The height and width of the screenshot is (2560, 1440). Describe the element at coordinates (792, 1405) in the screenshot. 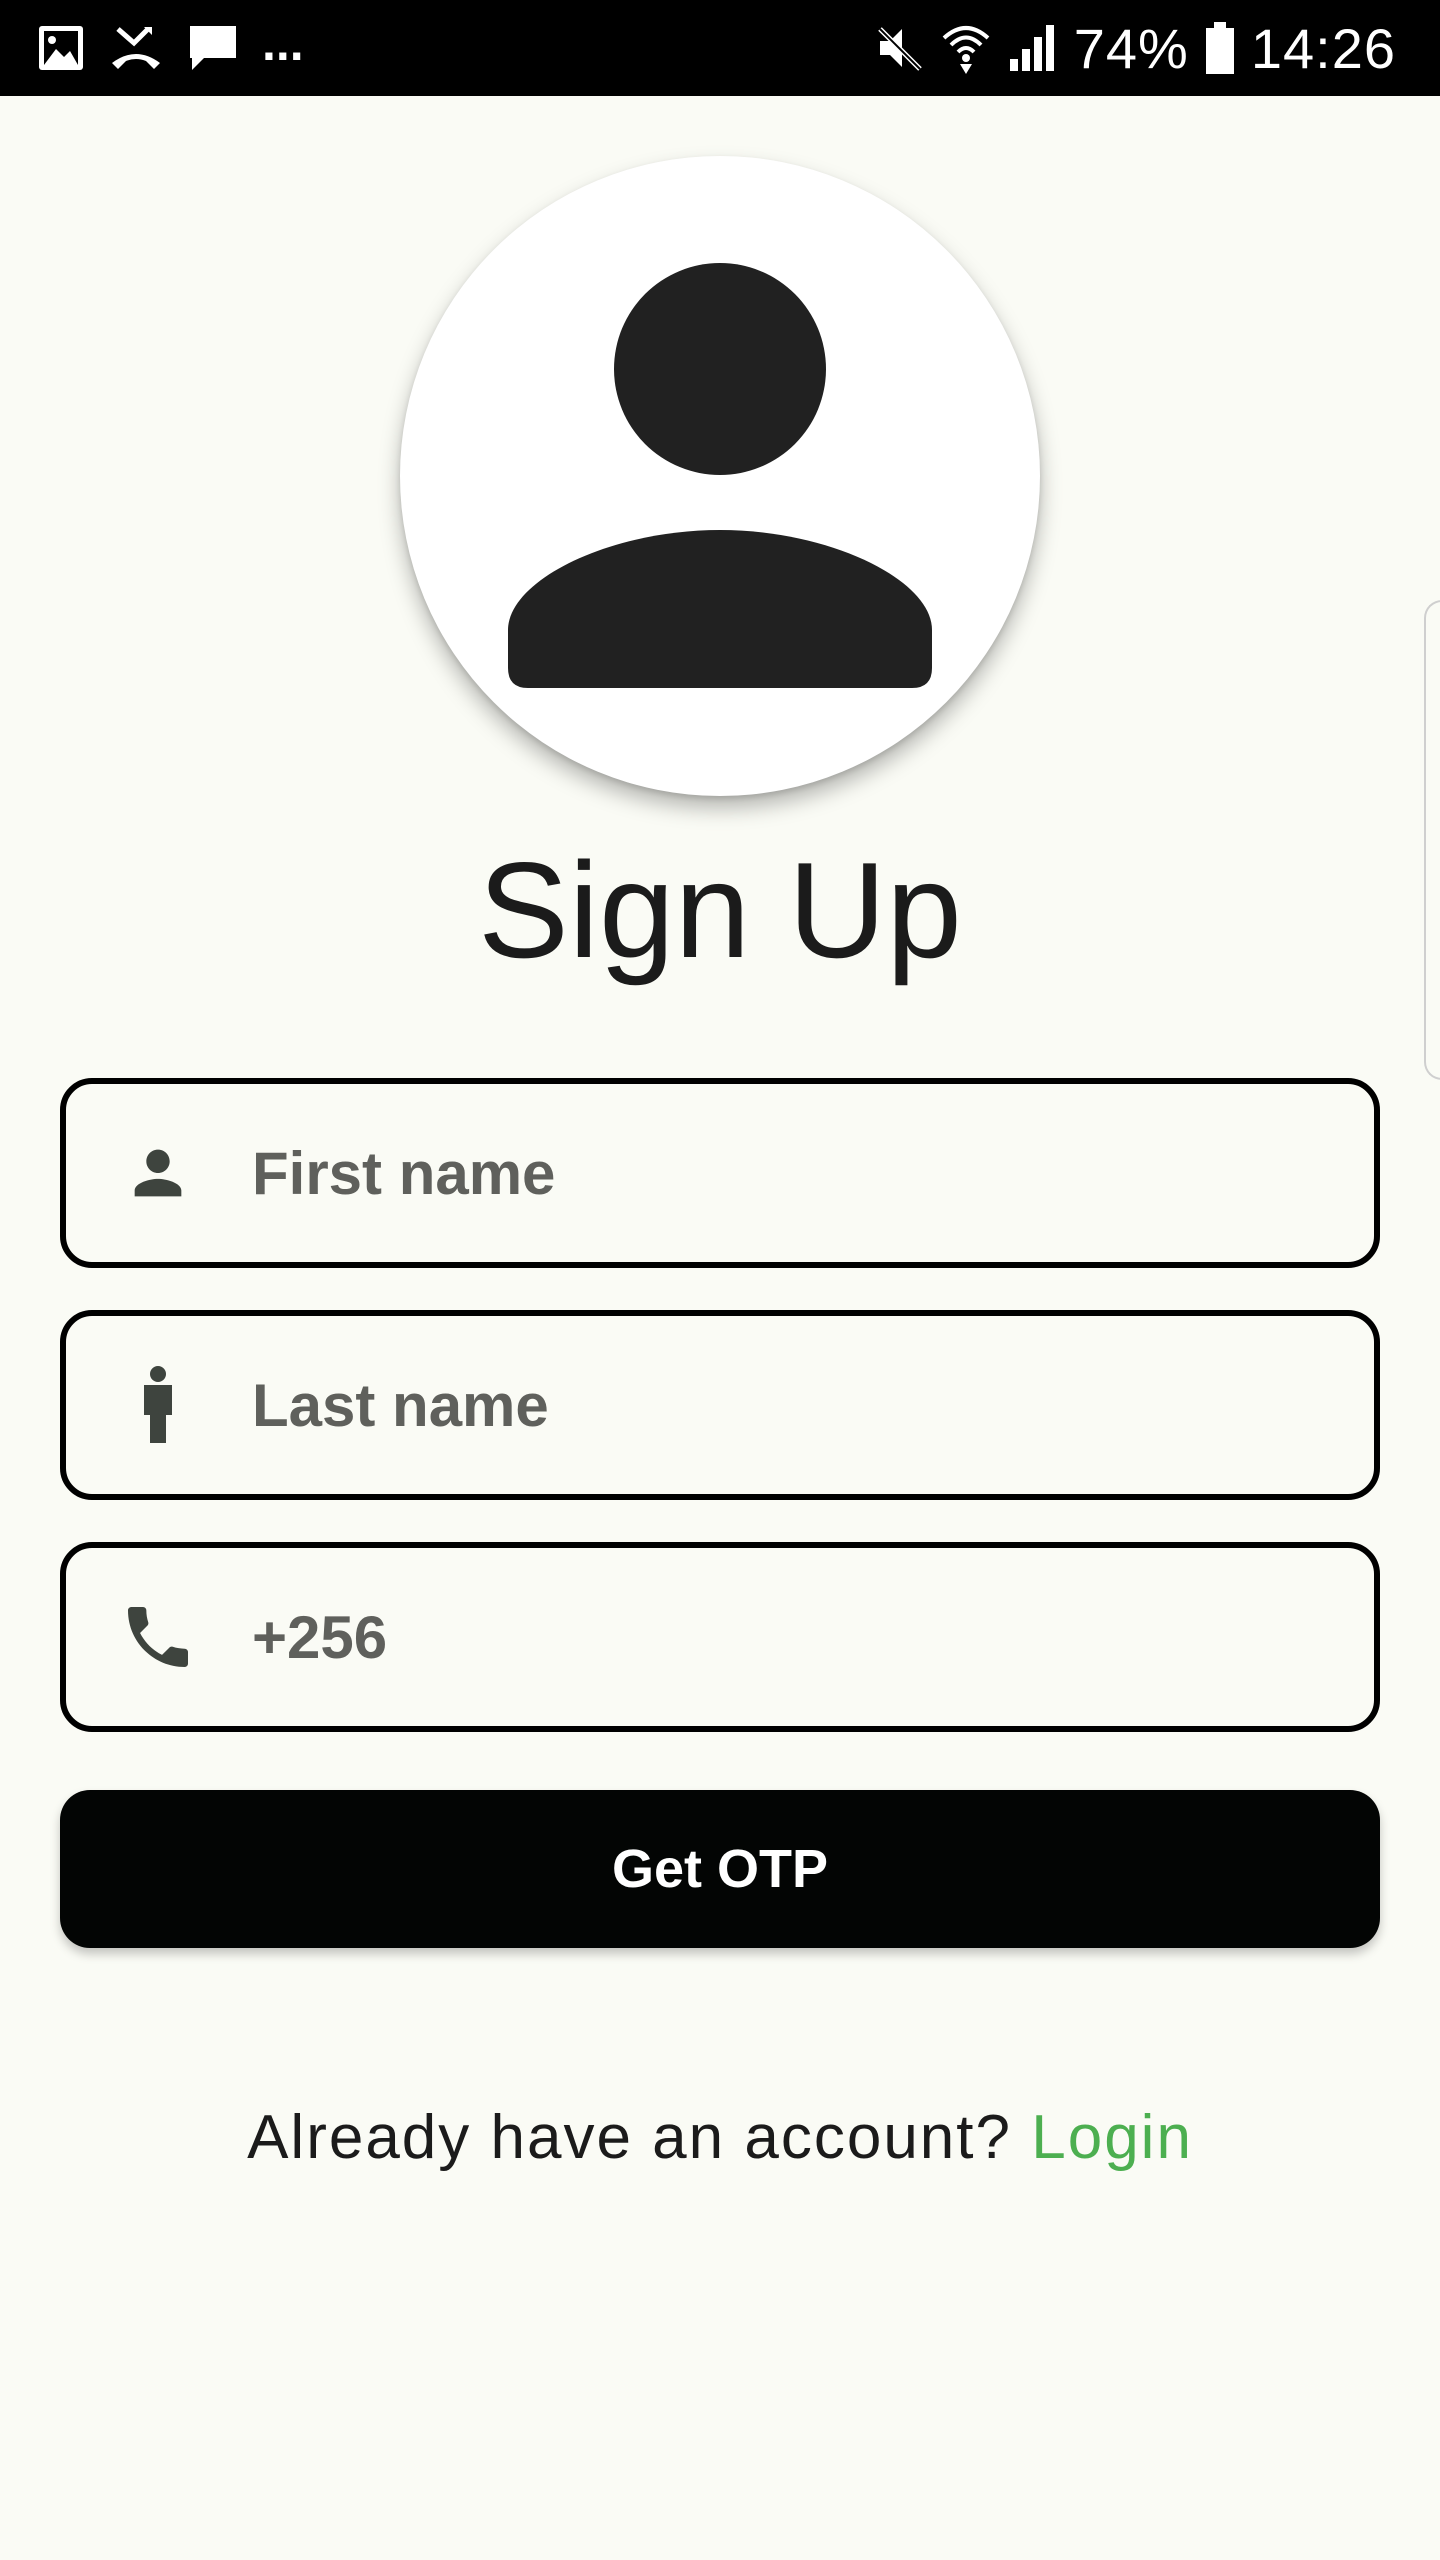

I see `last-name-input` at that location.